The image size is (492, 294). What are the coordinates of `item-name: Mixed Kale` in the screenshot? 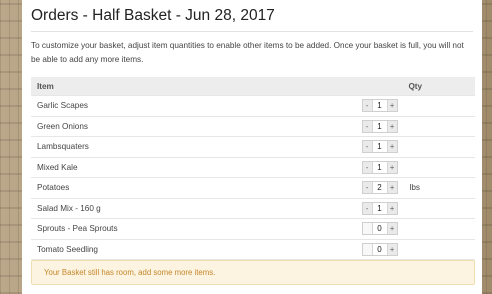 It's located at (196, 167).